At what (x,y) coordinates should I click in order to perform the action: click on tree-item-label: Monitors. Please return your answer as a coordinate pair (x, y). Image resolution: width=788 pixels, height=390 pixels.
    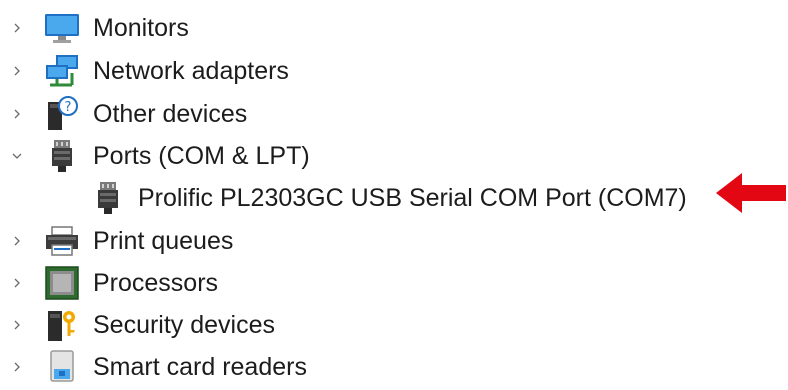
    Looking at the image, I should click on (141, 28).